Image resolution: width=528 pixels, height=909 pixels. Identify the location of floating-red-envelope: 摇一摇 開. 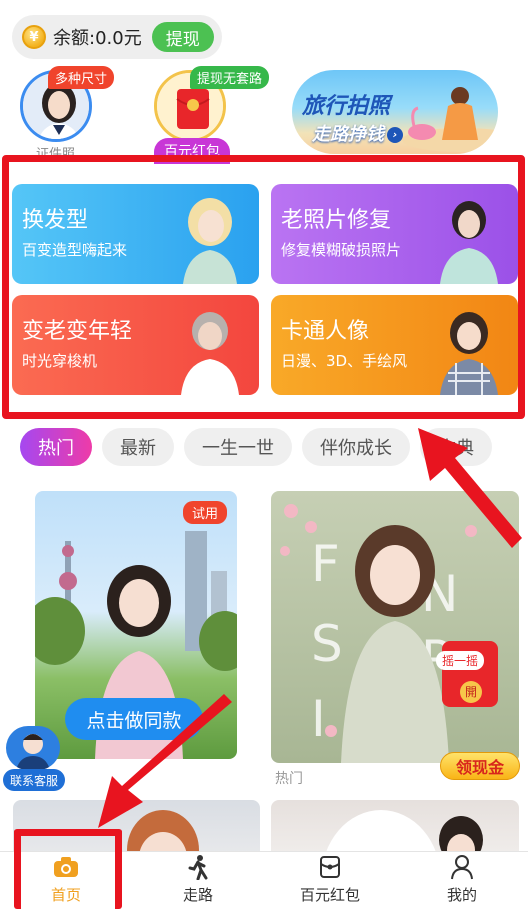
(467, 674).